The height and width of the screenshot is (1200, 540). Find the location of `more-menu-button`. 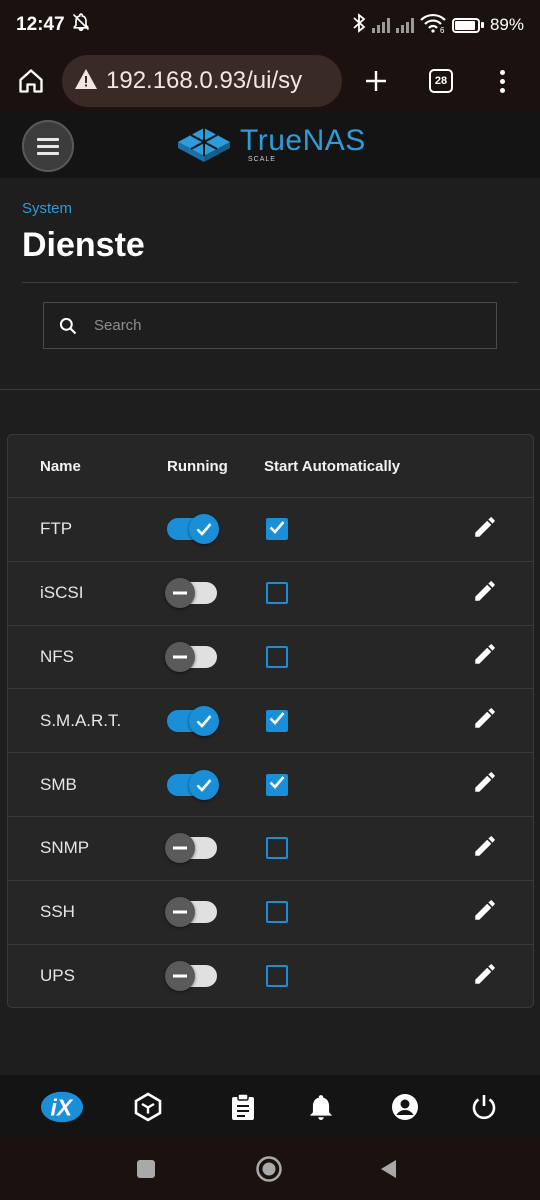

more-menu-button is located at coordinates (502, 81).